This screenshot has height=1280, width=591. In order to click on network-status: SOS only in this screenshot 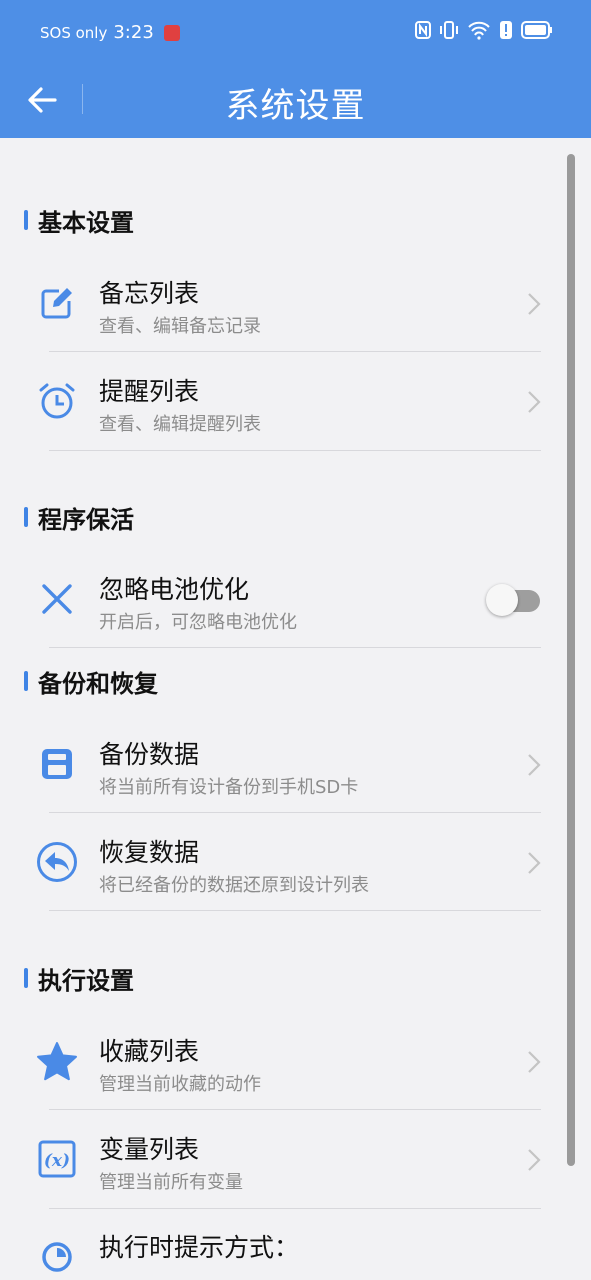, I will do `click(74, 32)`.